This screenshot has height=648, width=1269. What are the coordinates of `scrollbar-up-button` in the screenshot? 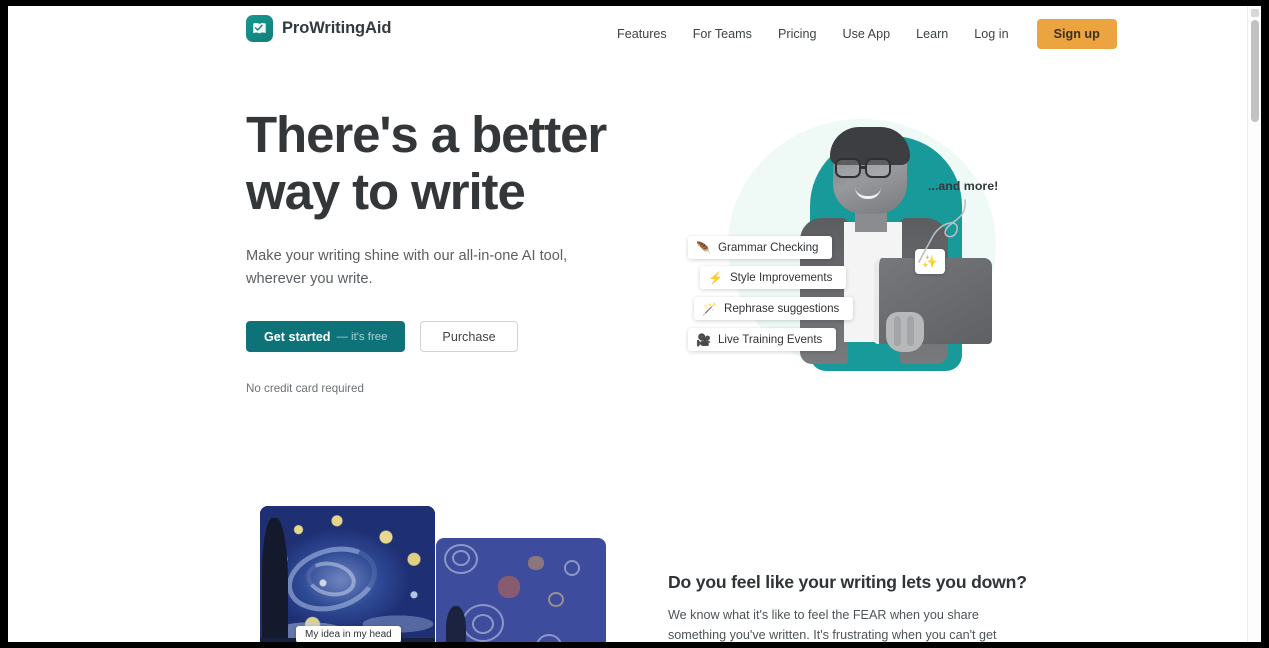 It's located at (1255, 13).